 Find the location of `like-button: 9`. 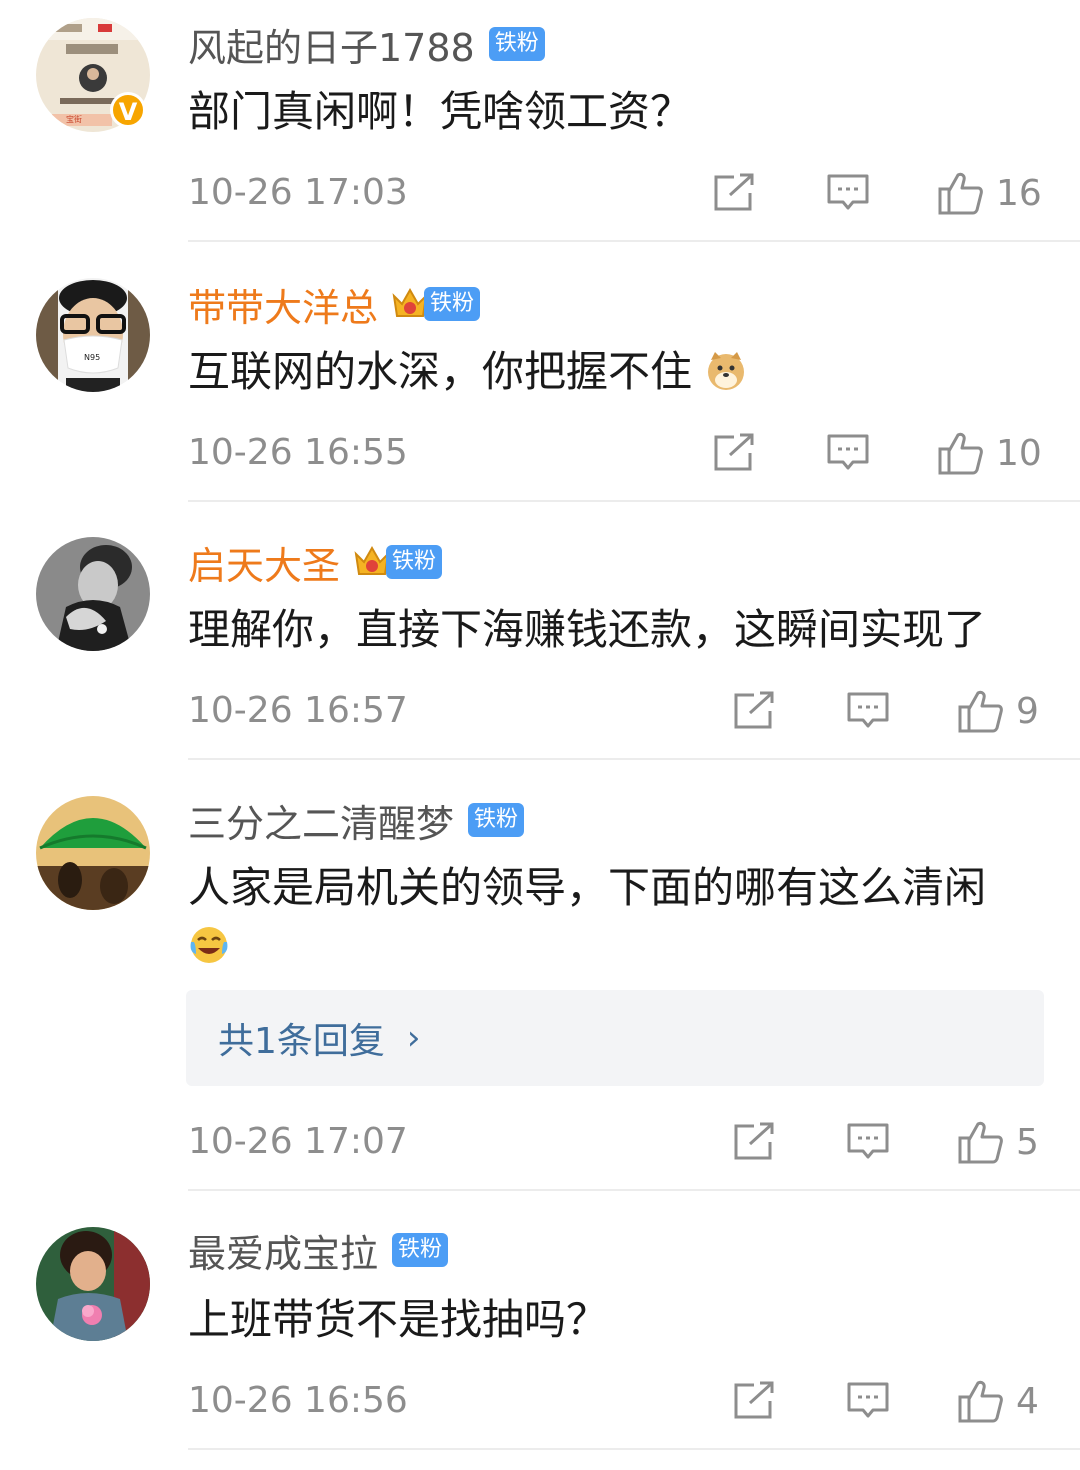

like-button: 9 is located at coordinates (998, 711).